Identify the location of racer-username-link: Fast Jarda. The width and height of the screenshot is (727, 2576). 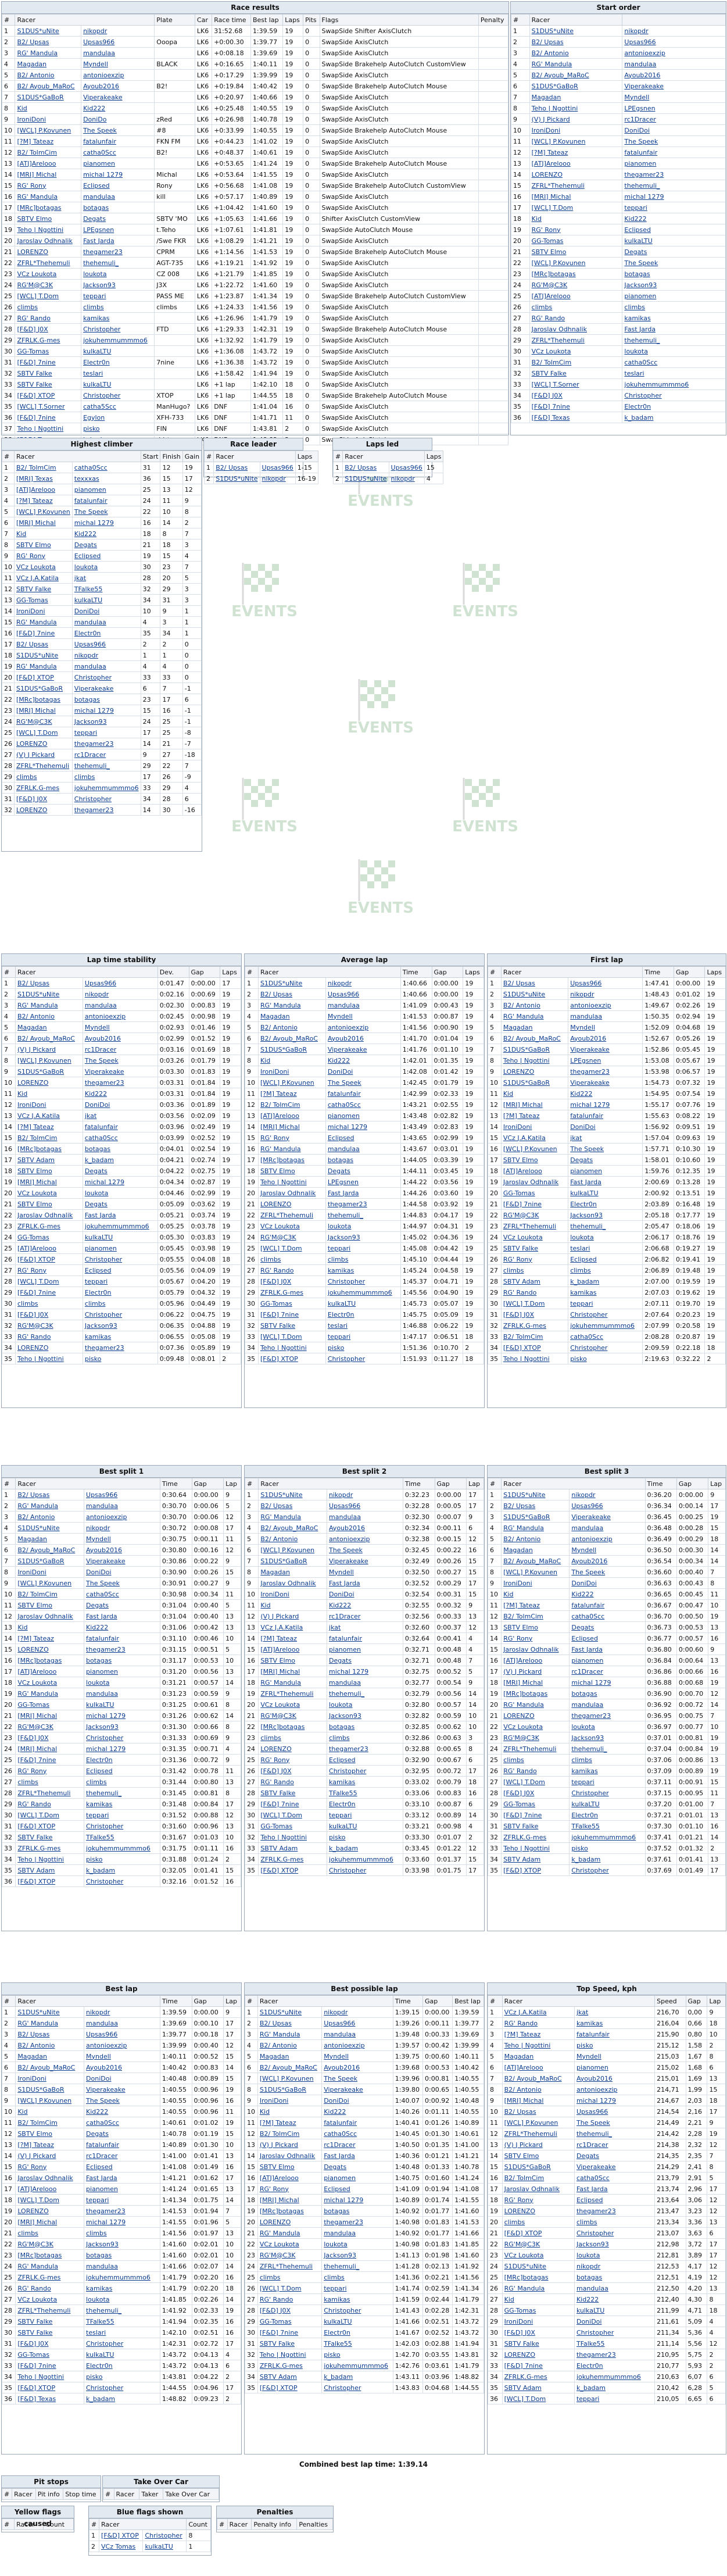
(122, 1616).